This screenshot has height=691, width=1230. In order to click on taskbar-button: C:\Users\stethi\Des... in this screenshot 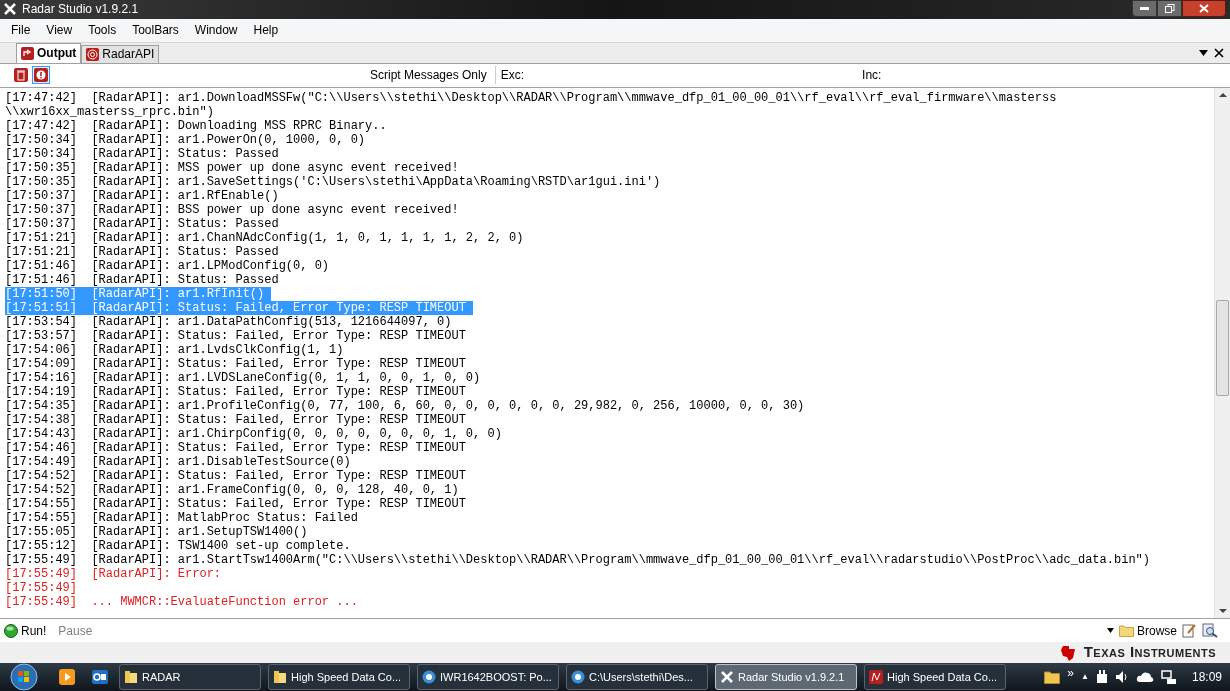, I will do `click(637, 677)`.